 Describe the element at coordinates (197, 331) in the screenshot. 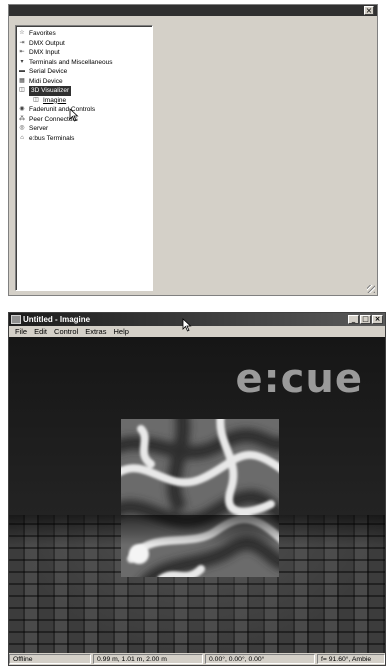

I see `menu-bar: File Edit Control Extras Help` at that location.